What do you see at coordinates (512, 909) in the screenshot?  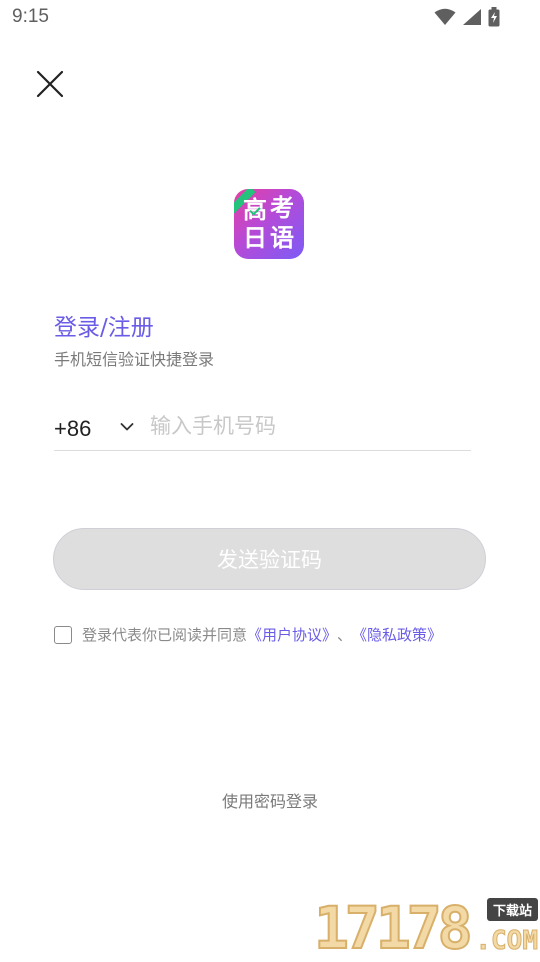 I see `watermark-tag: 下载站` at bounding box center [512, 909].